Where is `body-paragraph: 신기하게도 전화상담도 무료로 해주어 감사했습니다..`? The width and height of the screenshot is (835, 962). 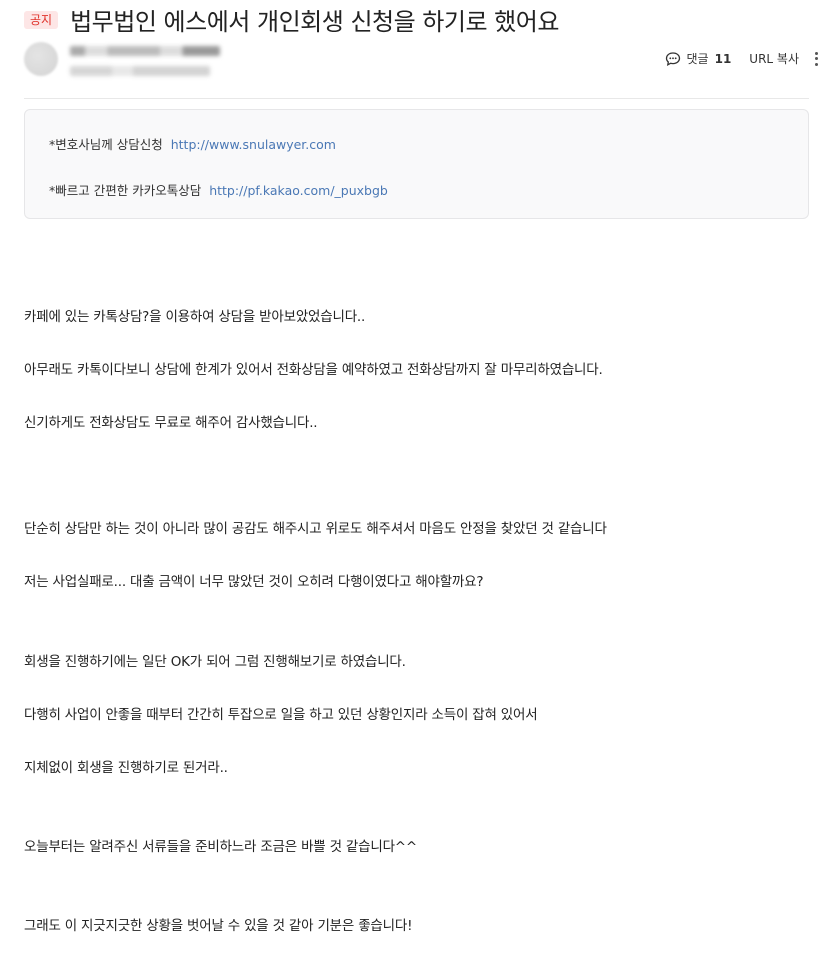 body-paragraph: 신기하게도 전화상담도 무료로 해주어 감사했습니다.. is located at coordinates (171, 423).